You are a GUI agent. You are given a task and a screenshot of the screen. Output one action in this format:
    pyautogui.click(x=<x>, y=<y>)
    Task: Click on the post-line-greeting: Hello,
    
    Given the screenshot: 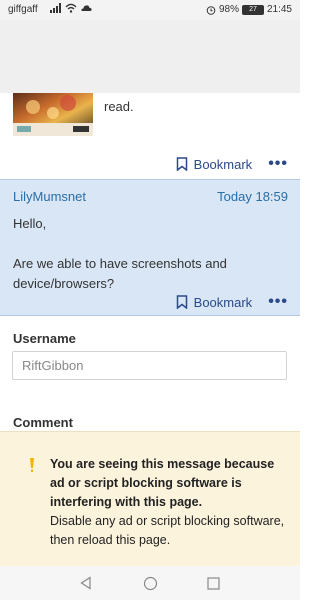 What is the action you would take?
    pyautogui.click(x=30, y=223)
    